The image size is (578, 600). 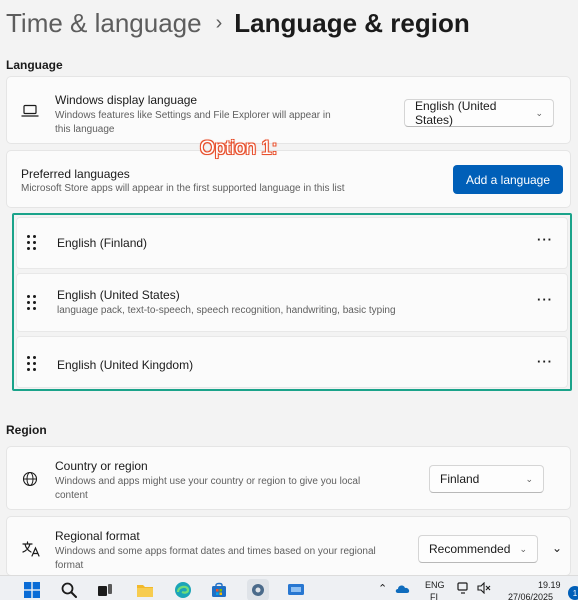 I want to click on region-section-label: Region, so click(x=26, y=430).